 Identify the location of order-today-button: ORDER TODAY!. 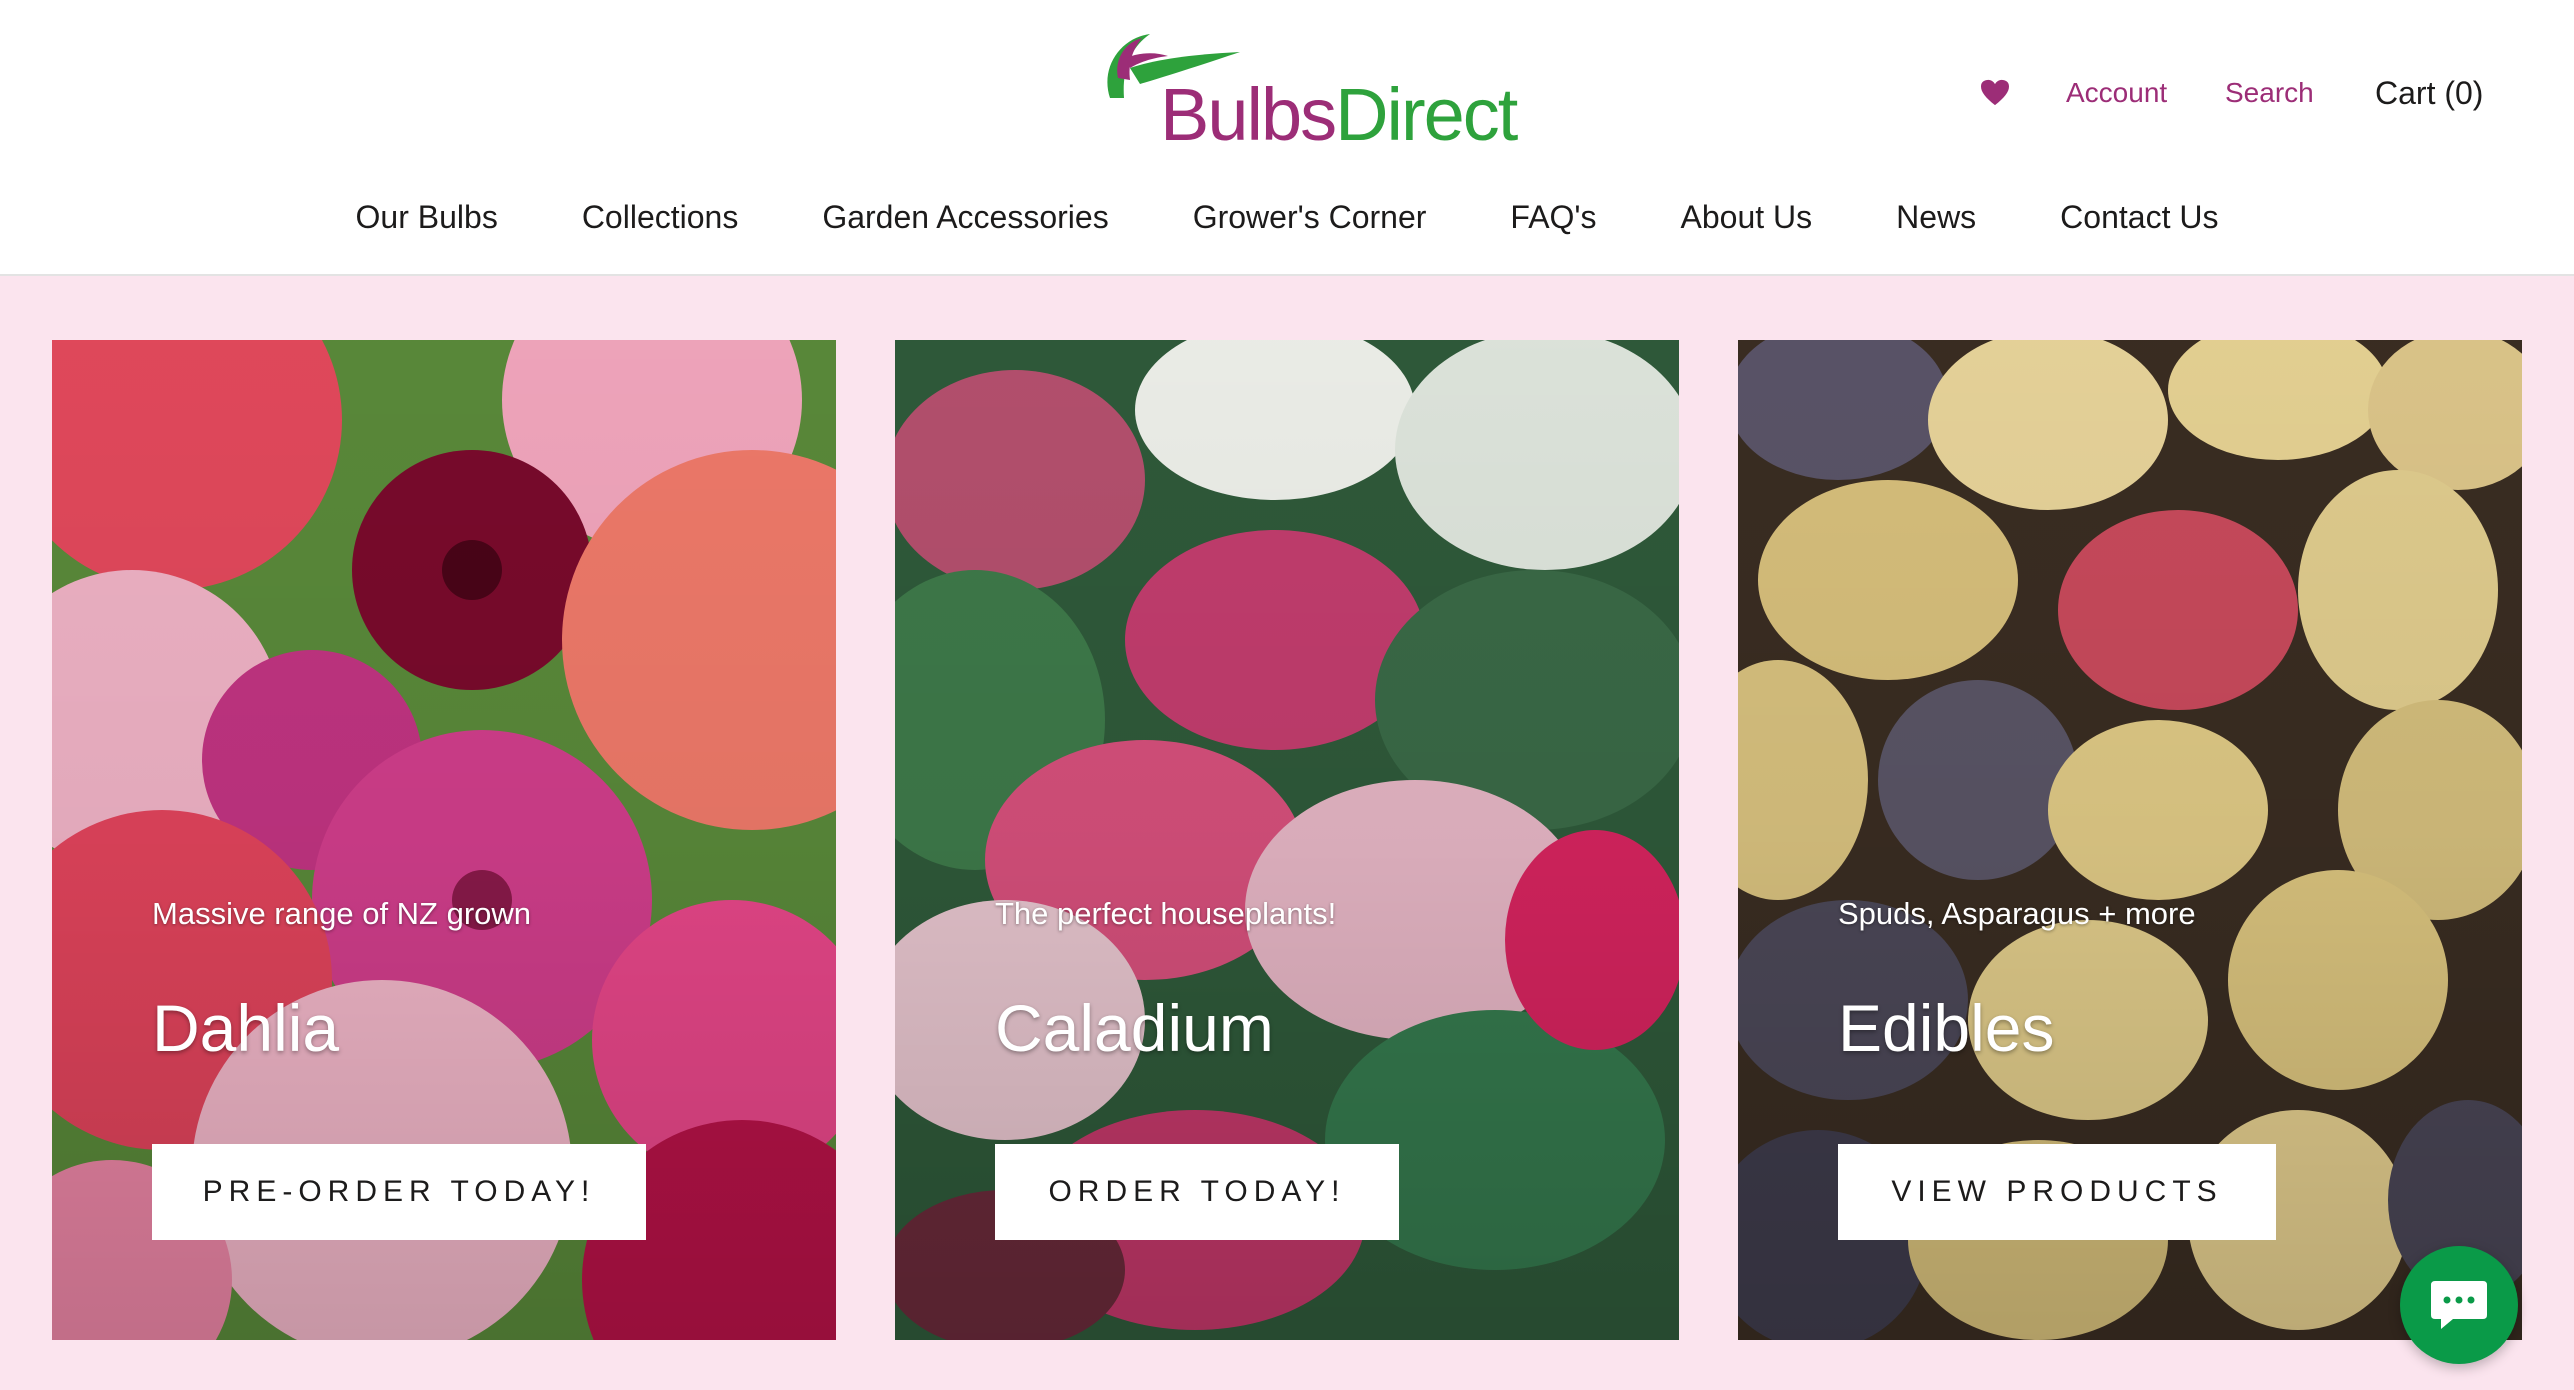
(1197, 1192).